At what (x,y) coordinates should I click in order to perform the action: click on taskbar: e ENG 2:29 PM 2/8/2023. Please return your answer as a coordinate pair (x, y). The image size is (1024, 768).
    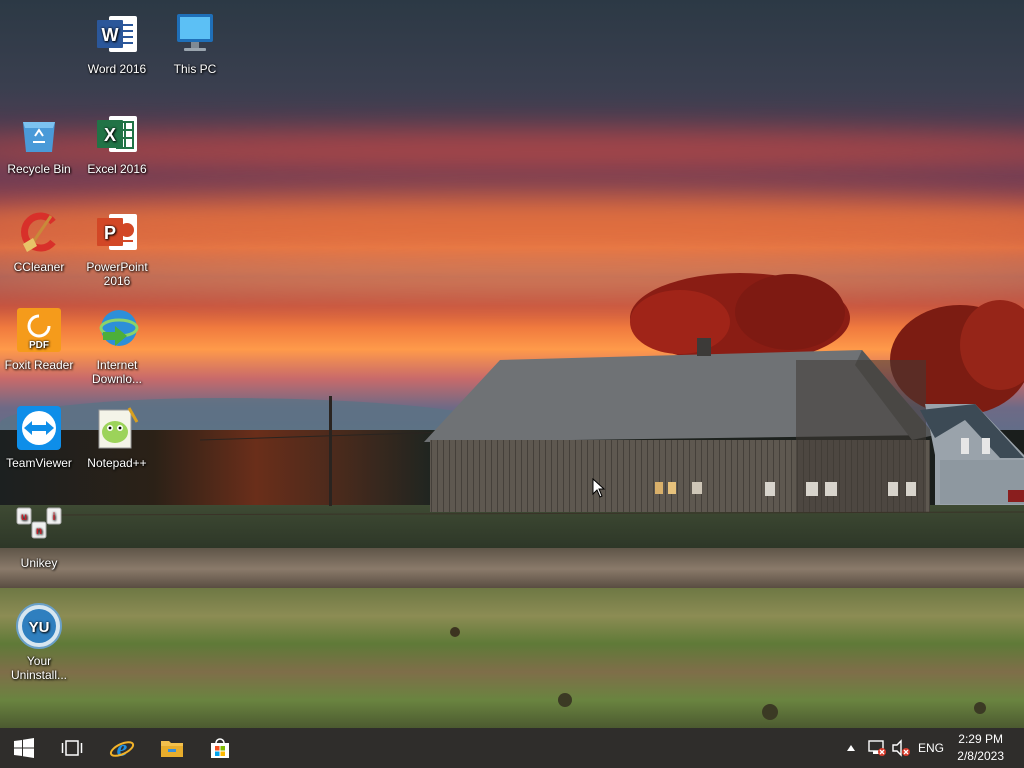
    Looking at the image, I should click on (512, 748).